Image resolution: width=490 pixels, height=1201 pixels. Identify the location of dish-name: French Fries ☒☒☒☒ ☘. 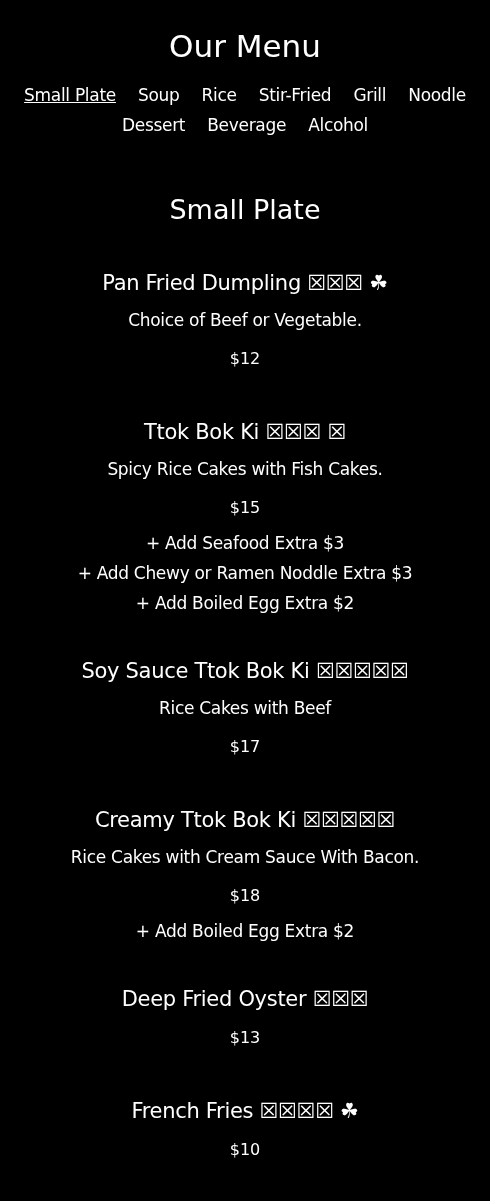
(245, 1111).